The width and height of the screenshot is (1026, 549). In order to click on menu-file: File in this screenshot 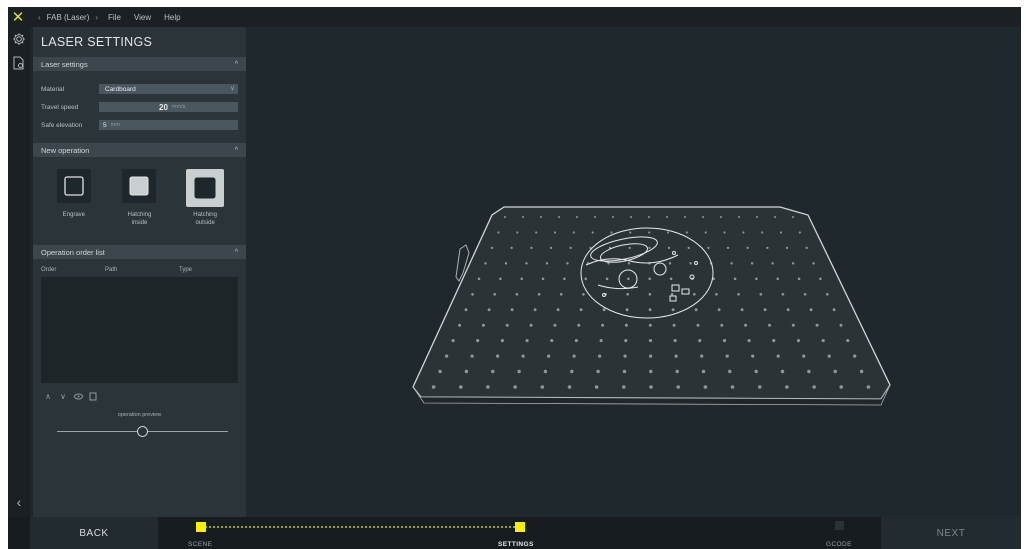, I will do `click(114, 17)`.